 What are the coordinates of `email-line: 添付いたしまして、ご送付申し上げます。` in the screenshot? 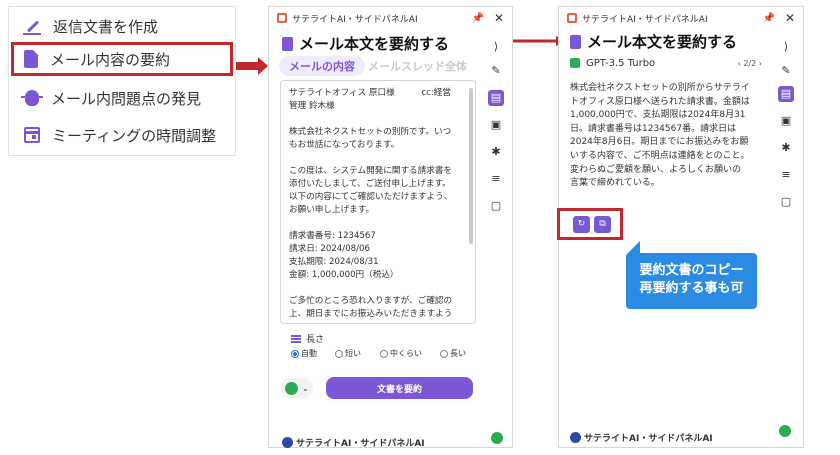 It's located at (370, 184).